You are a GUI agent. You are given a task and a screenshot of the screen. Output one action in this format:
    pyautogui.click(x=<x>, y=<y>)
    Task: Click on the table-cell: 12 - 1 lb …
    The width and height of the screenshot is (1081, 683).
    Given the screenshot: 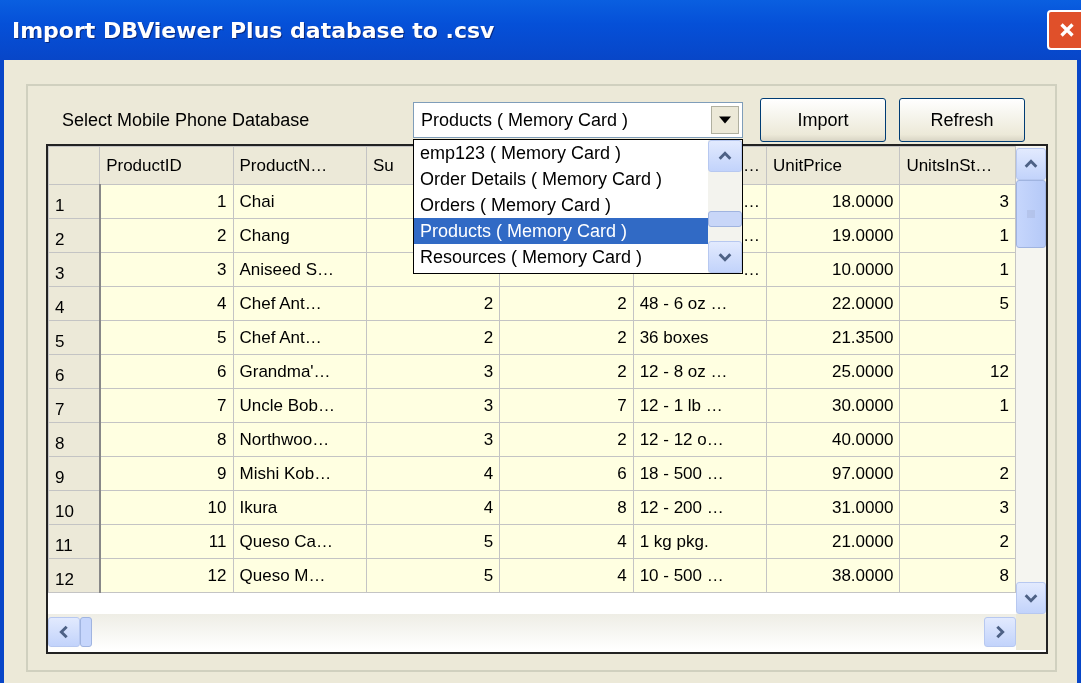 What is the action you would take?
    pyautogui.click(x=700, y=405)
    